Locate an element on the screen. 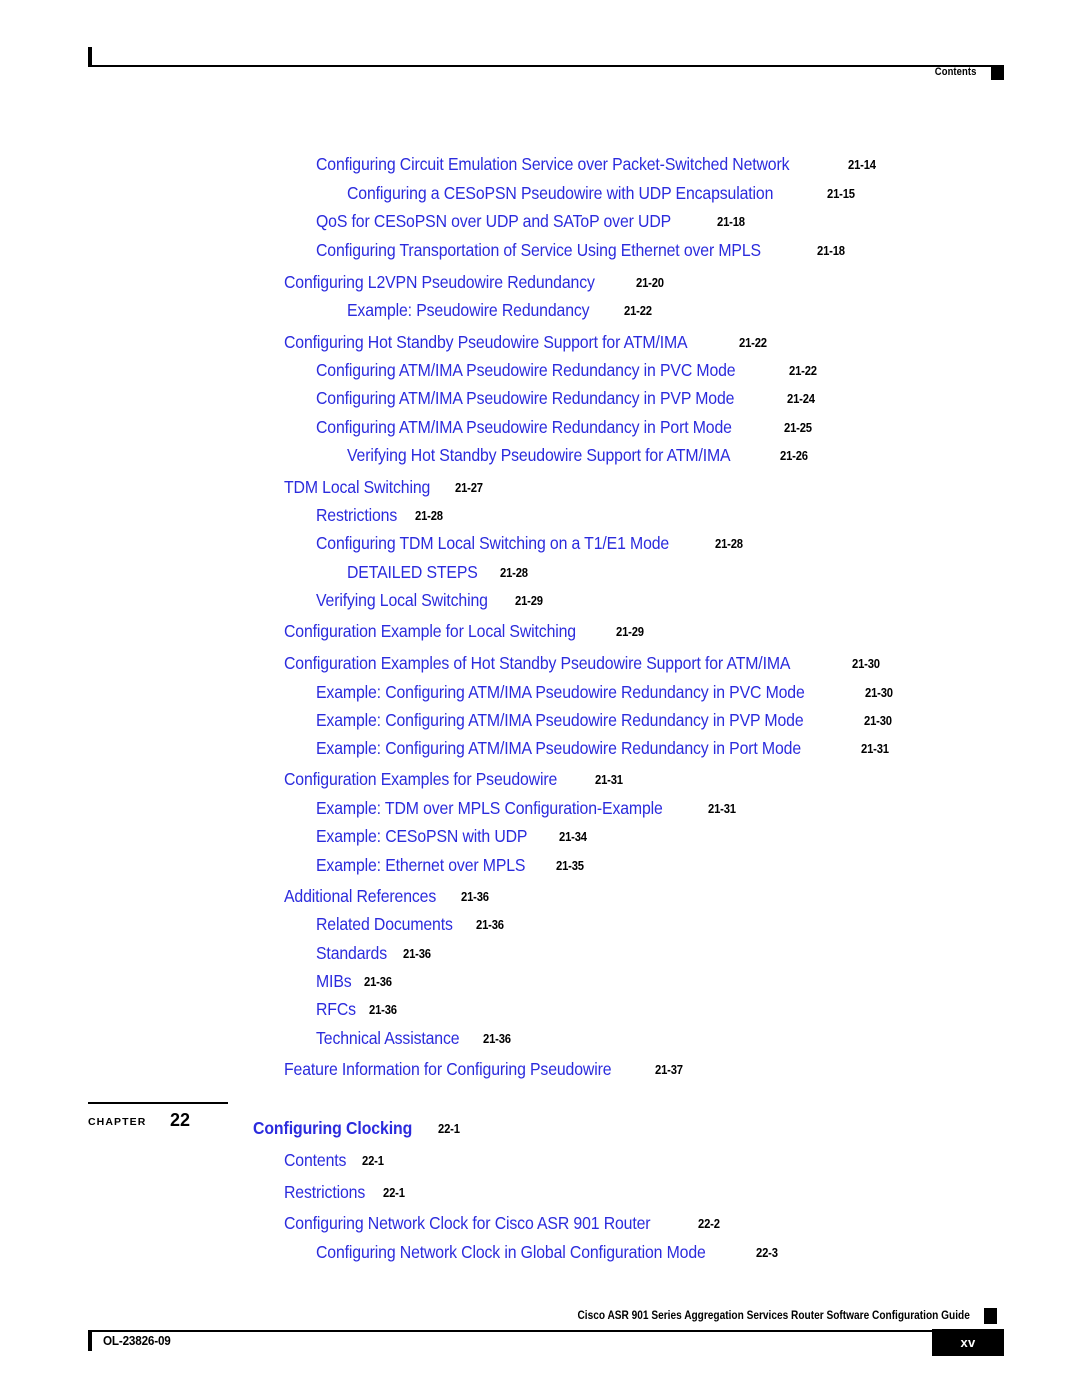  toc-entry: Additional References 21-36 is located at coordinates (388, 896).